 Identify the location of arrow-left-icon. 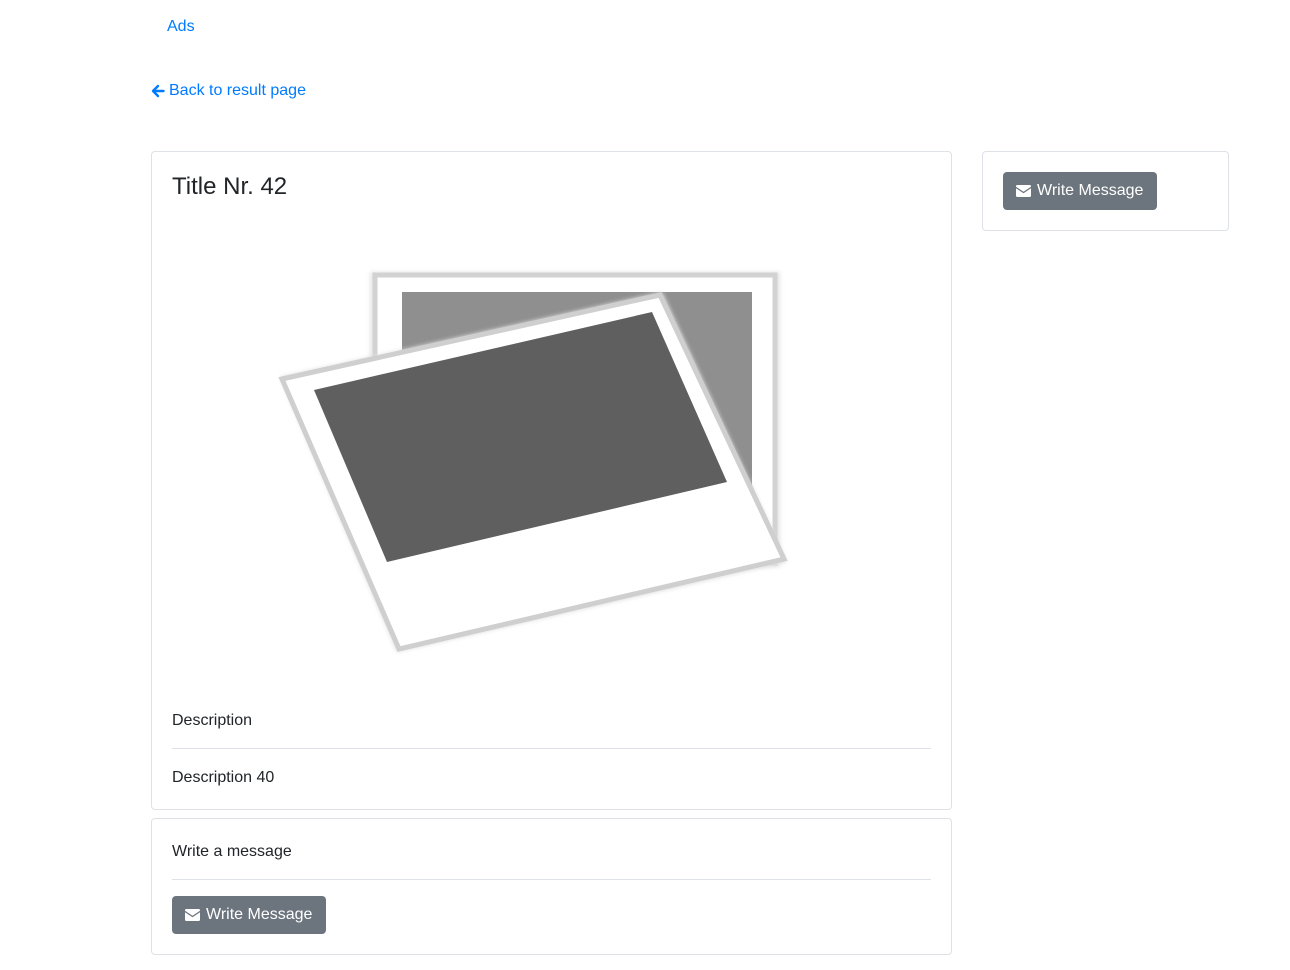
(158, 91).